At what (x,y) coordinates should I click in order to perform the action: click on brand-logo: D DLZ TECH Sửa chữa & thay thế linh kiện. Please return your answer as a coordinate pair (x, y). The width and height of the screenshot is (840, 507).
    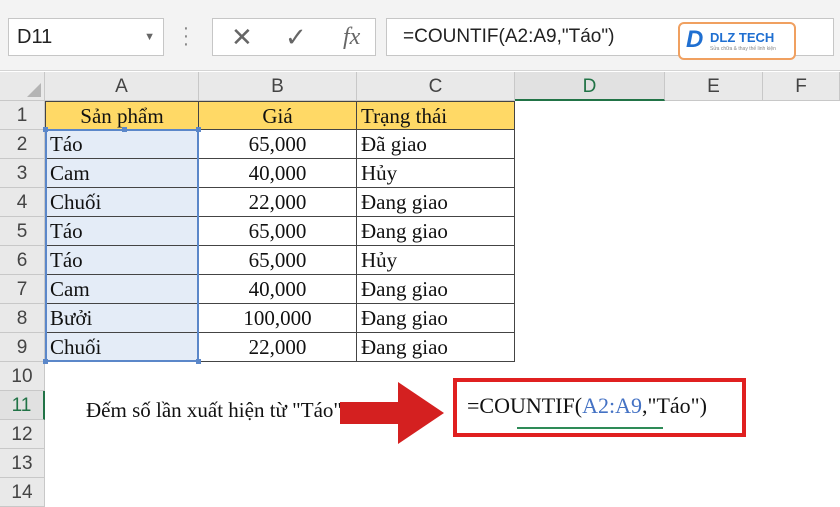
    Looking at the image, I should click on (737, 41).